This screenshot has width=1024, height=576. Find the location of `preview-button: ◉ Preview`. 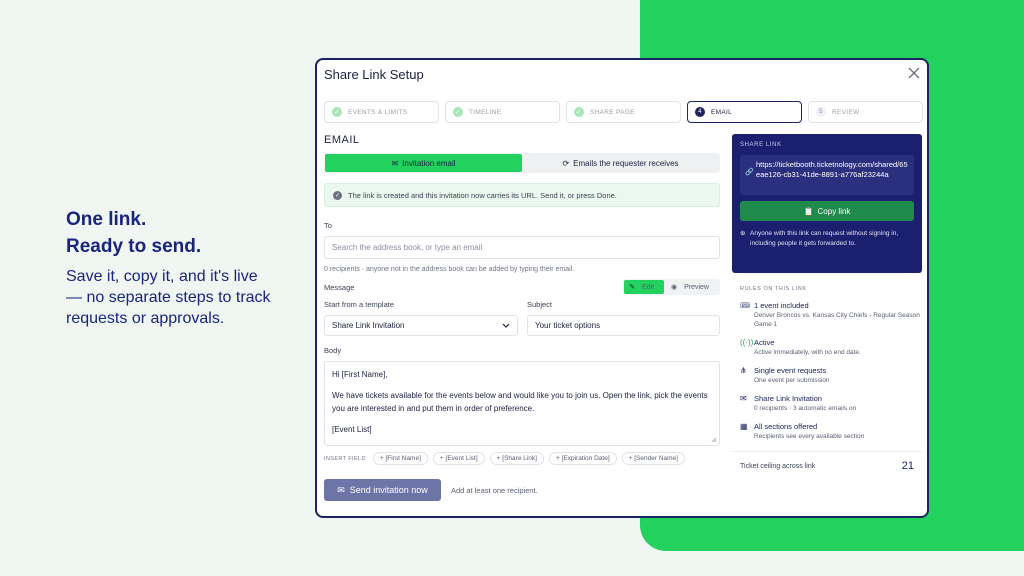

preview-button: ◉ Preview is located at coordinates (692, 287).